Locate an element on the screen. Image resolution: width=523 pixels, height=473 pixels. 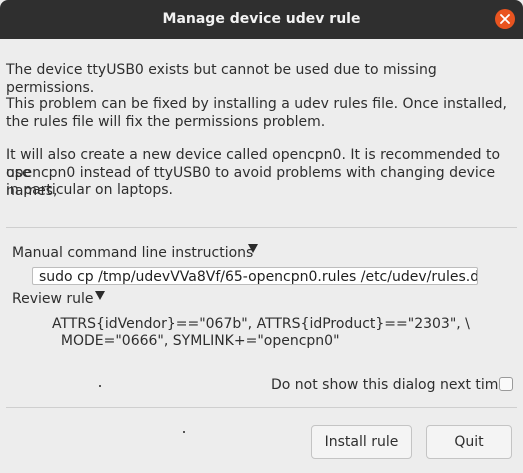
review-expander-down-icon is located at coordinates (100, 295).